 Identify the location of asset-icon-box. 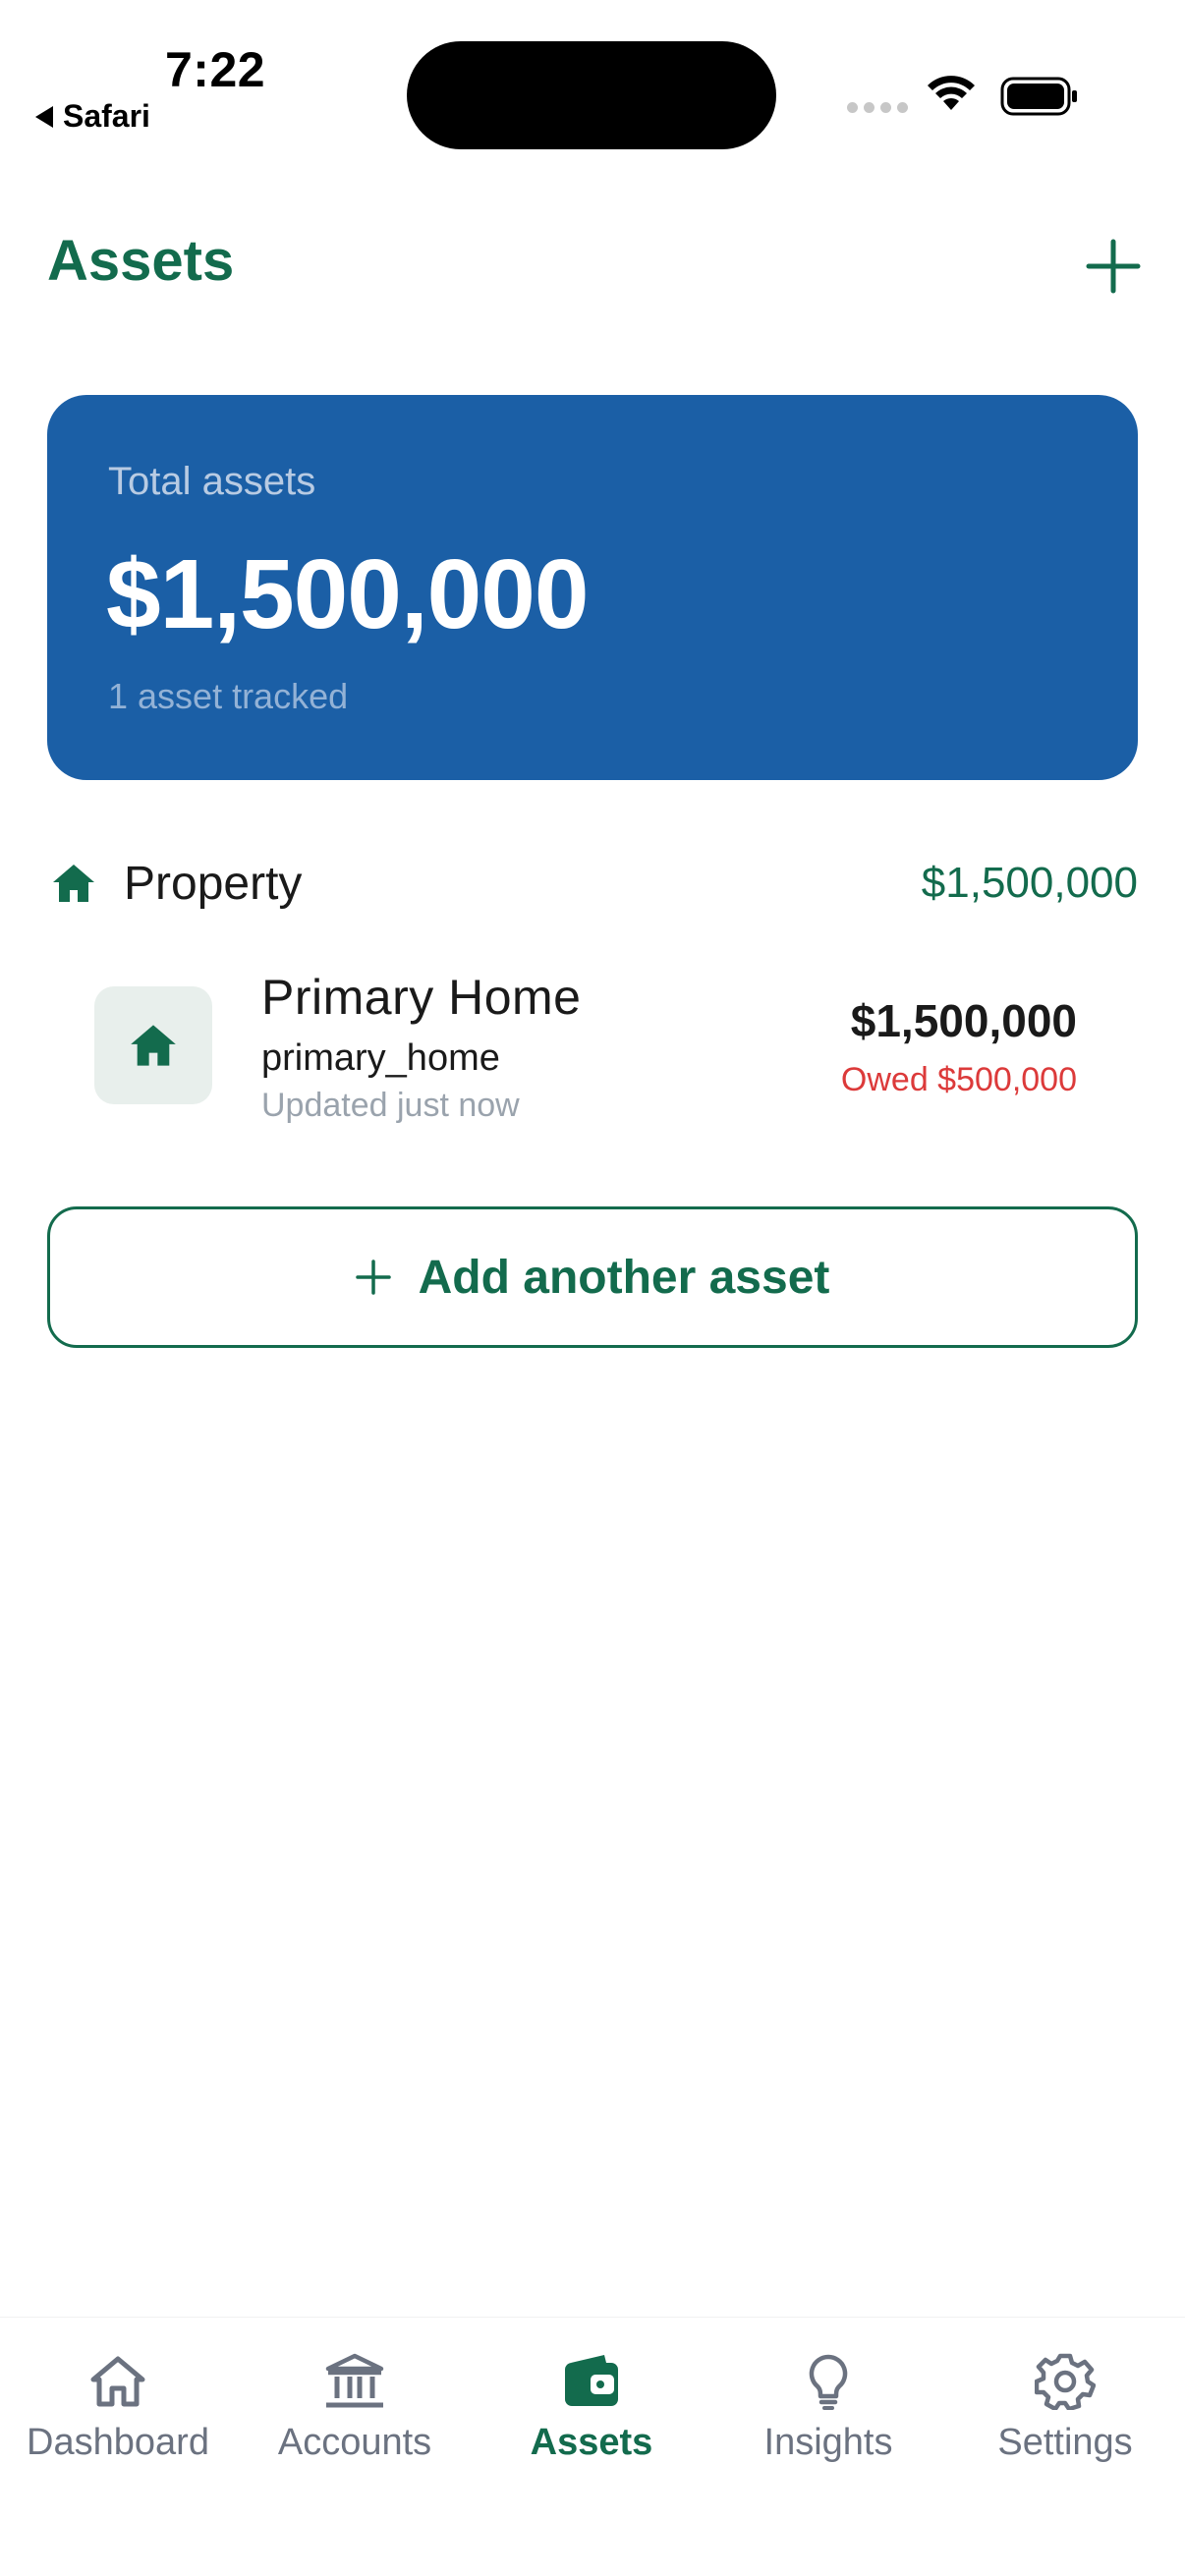
(153, 1045).